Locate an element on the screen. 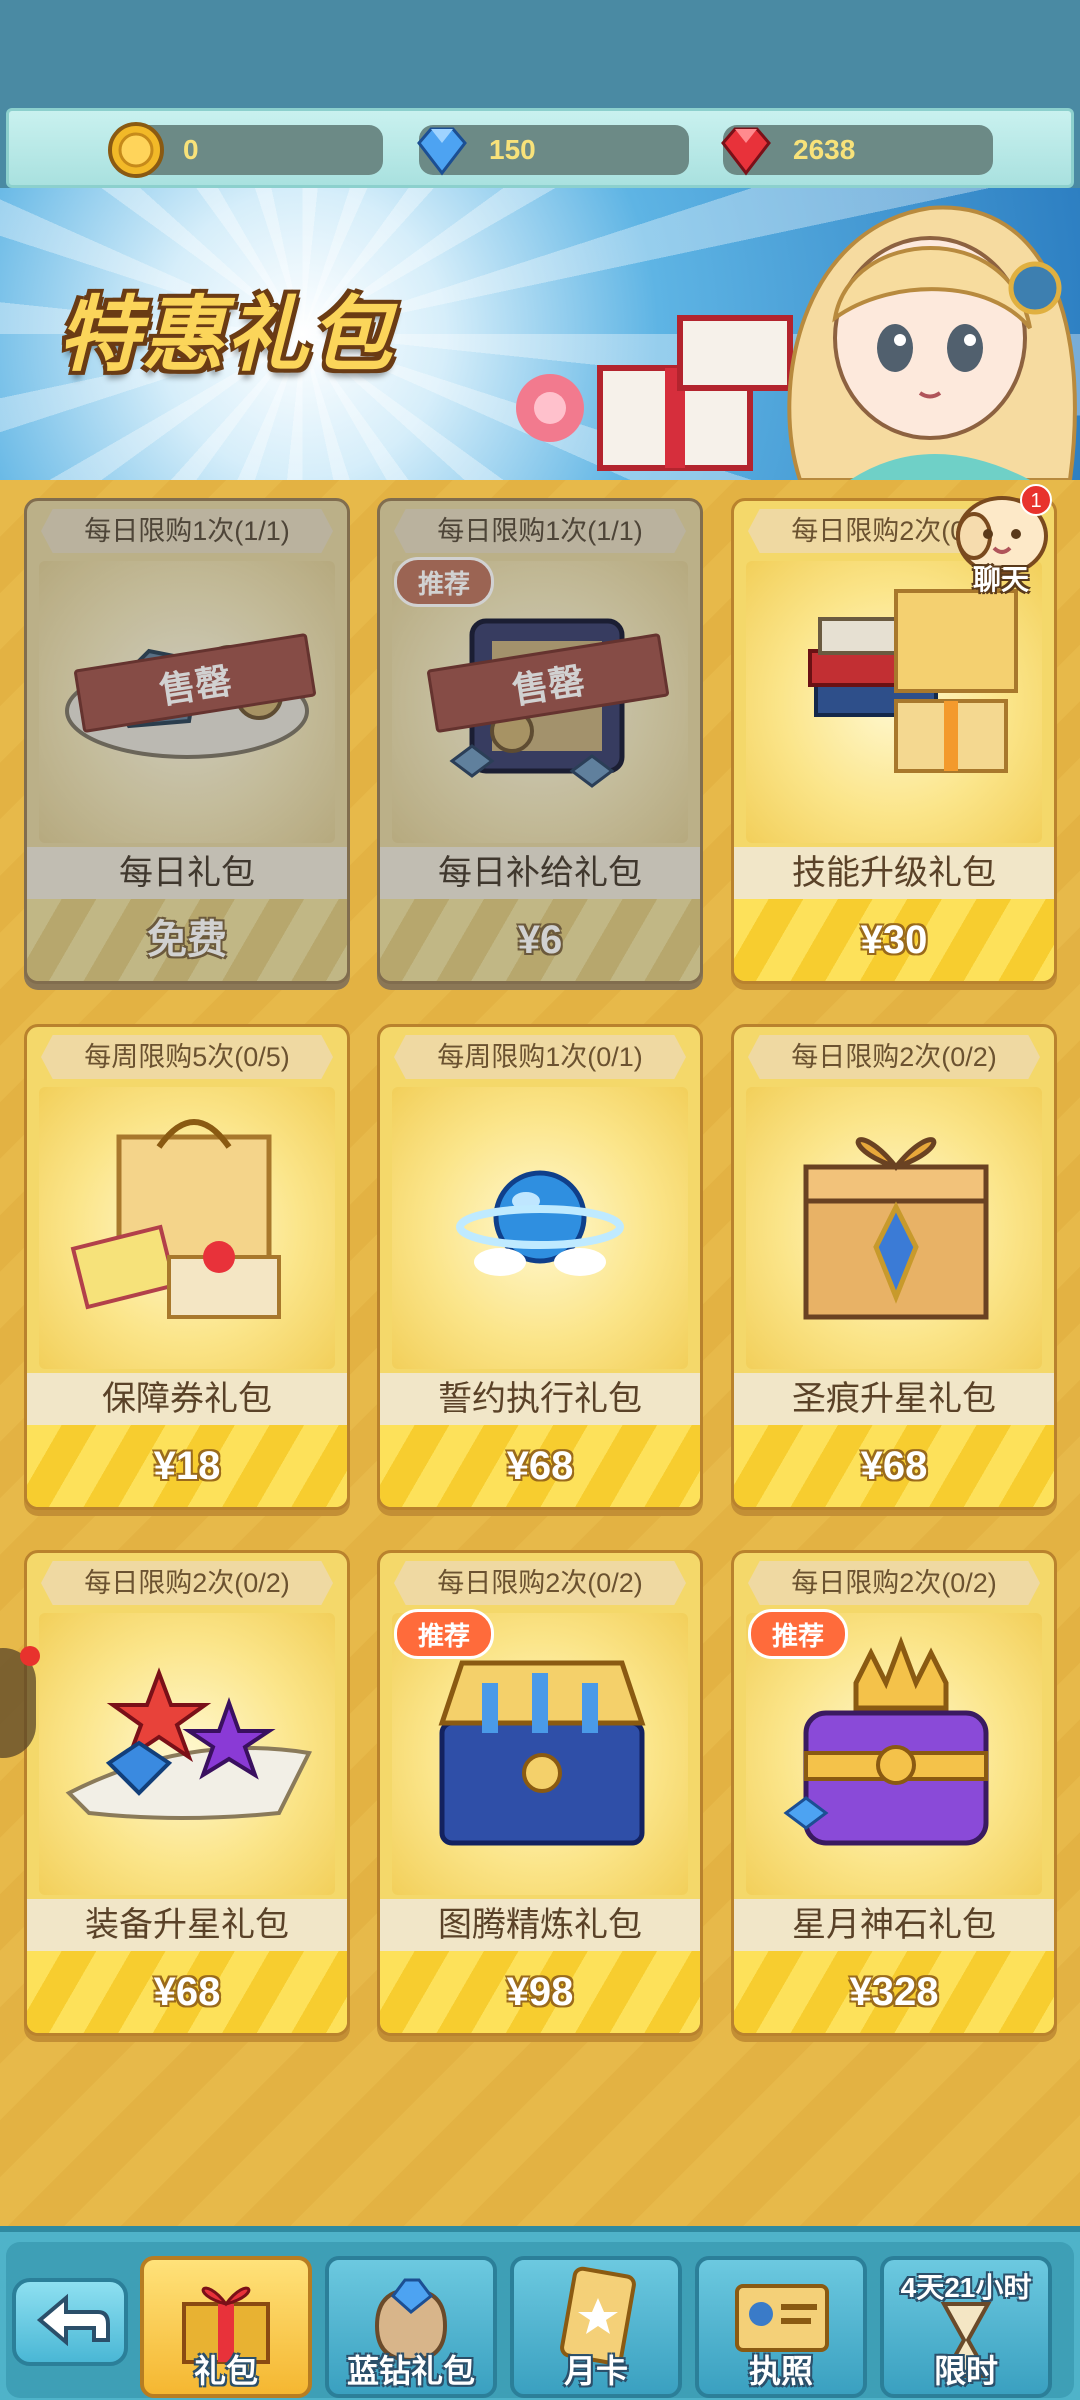  pack-card-equipment-star-up: 每日限购2次(0/2) 装备升星礼包 ¥68 is located at coordinates (187, 1793).